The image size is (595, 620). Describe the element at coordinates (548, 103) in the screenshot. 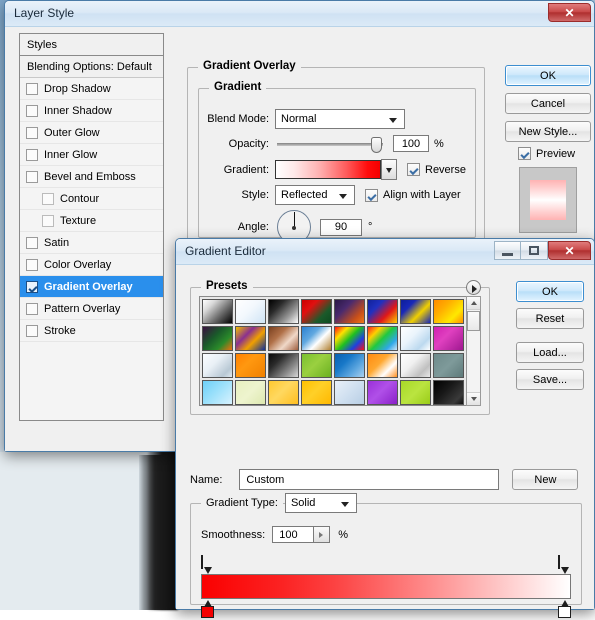

I see `layer-style-cancel-button: Cancel` at that location.